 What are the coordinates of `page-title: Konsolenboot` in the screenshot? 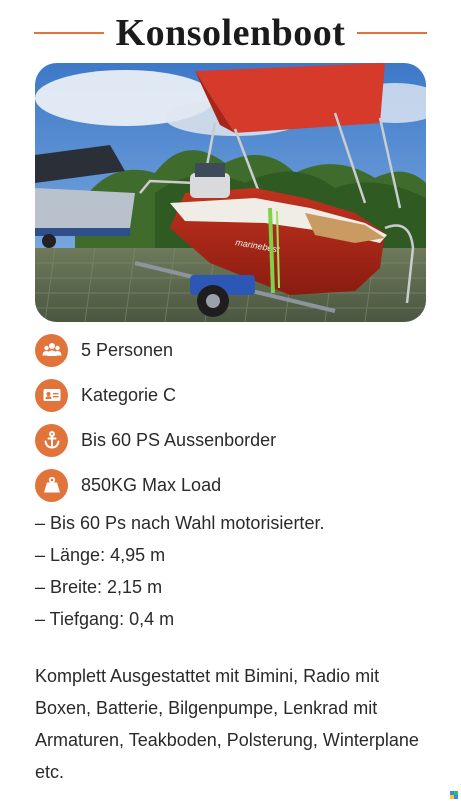 It's located at (230, 33).